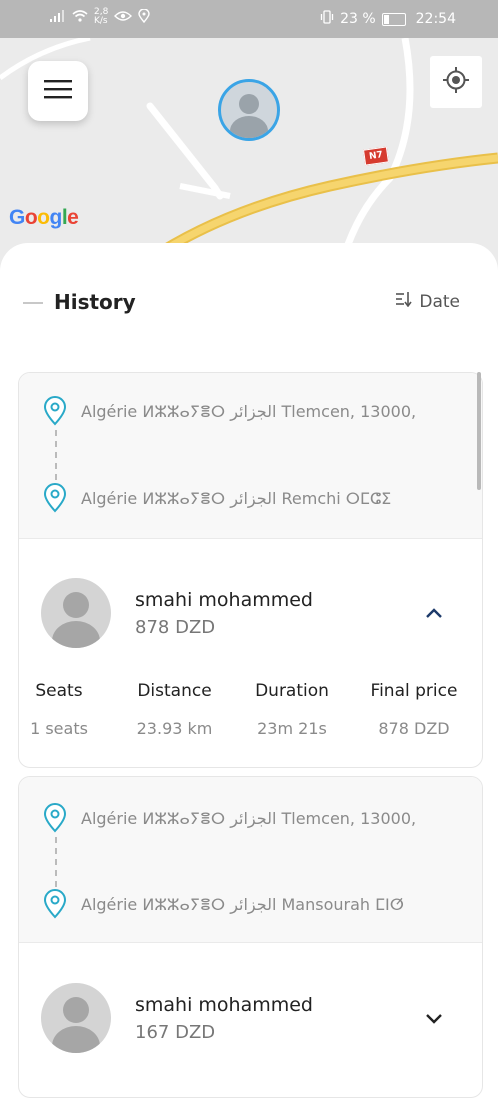  Describe the element at coordinates (33, 303) in the screenshot. I see `sheet-handle` at that location.